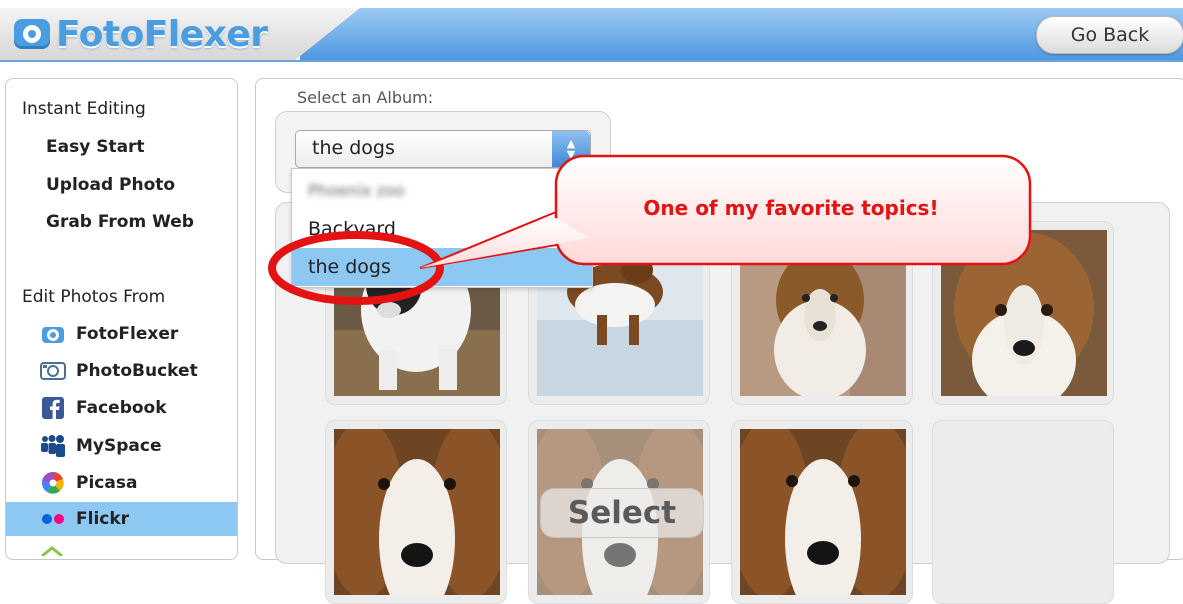 This screenshot has height=604, width=1183. What do you see at coordinates (622, 513) in the screenshot?
I see `select-button: Select` at bounding box center [622, 513].